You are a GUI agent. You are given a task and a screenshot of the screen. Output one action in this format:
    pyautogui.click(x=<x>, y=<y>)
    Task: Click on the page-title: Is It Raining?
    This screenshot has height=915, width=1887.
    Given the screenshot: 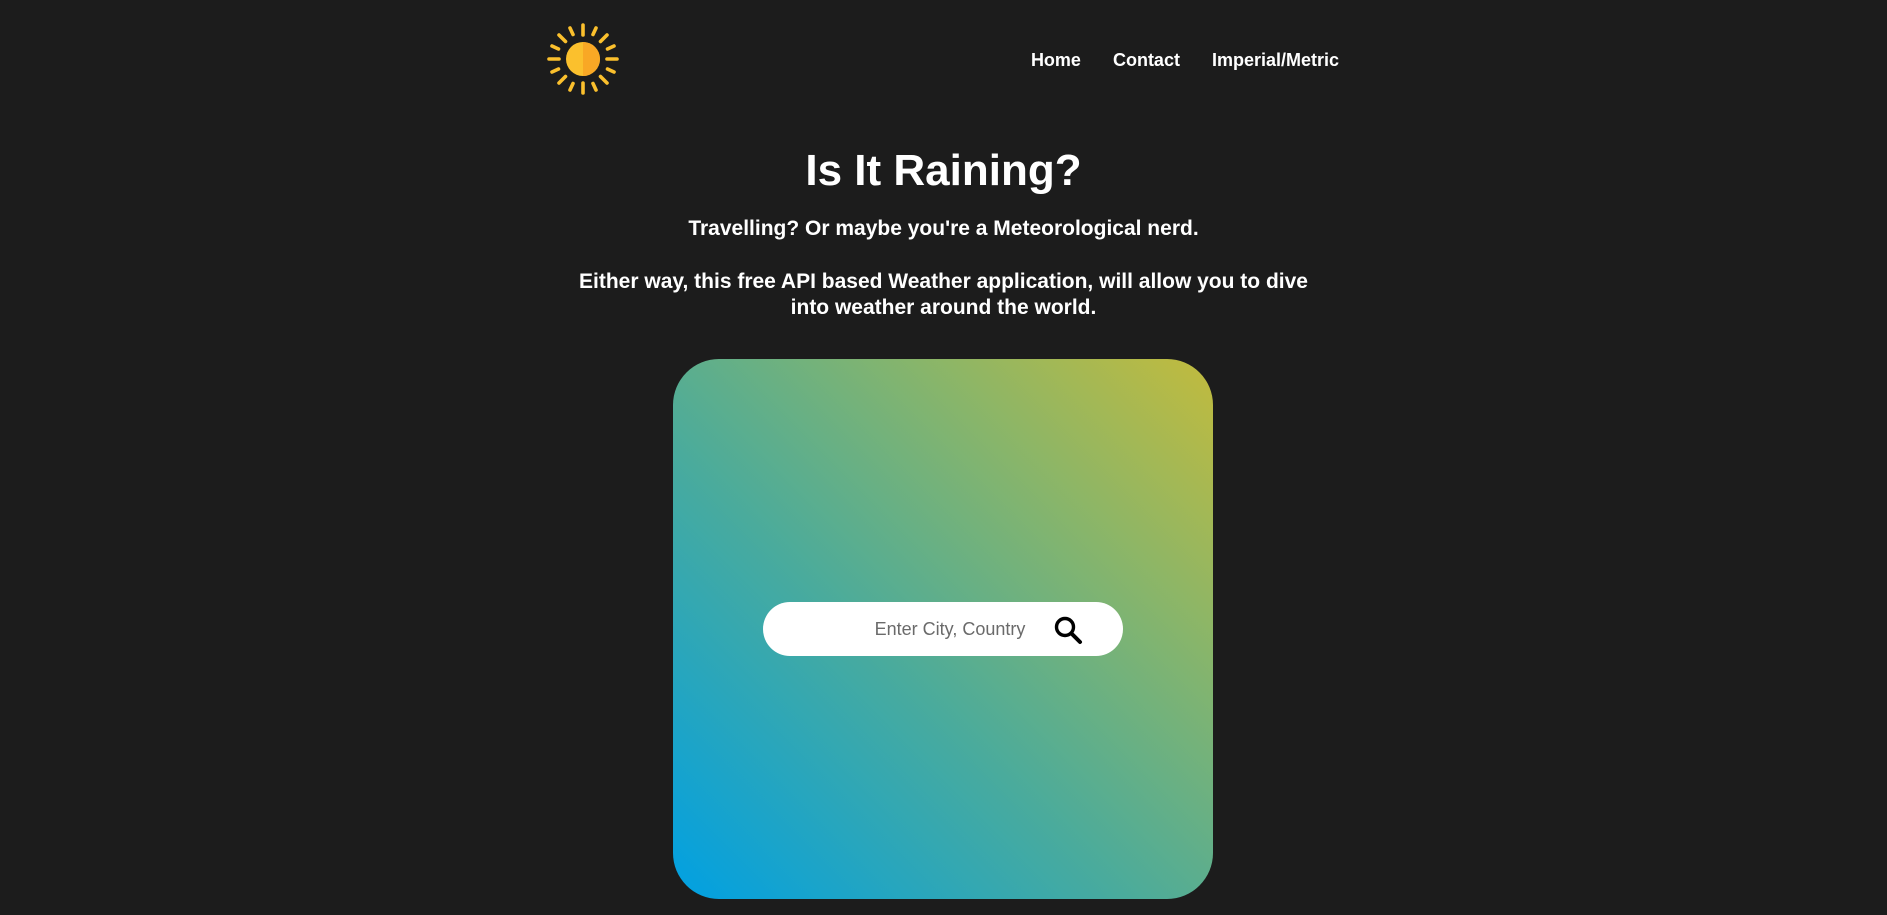 What is the action you would take?
    pyautogui.click(x=943, y=170)
    